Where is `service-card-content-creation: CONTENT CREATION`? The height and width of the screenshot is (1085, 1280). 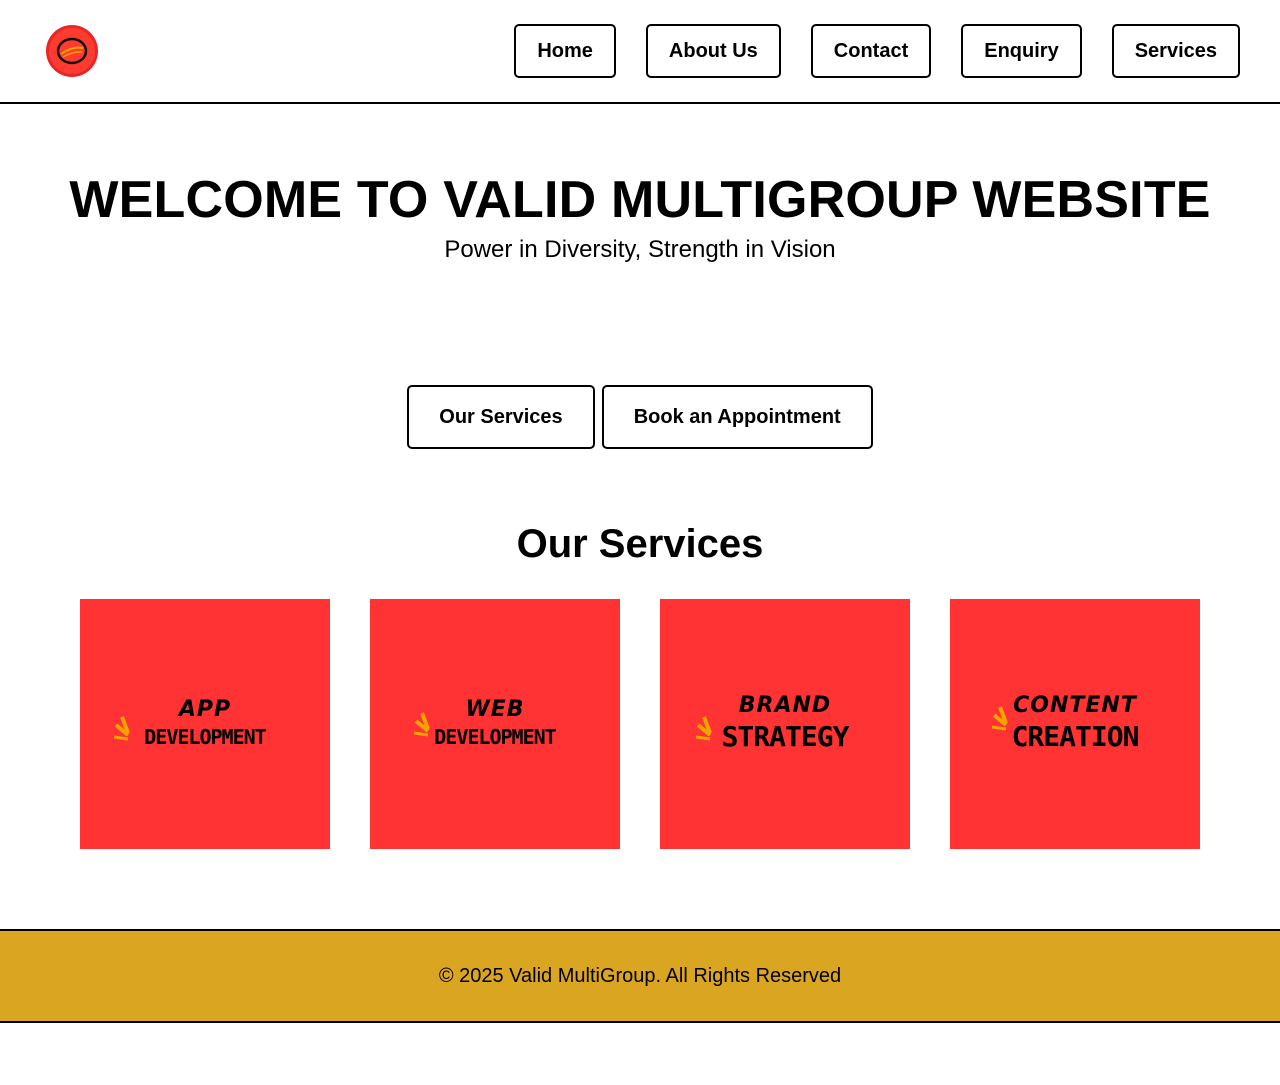
service-card-content-creation: CONTENT CREATION is located at coordinates (1075, 724).